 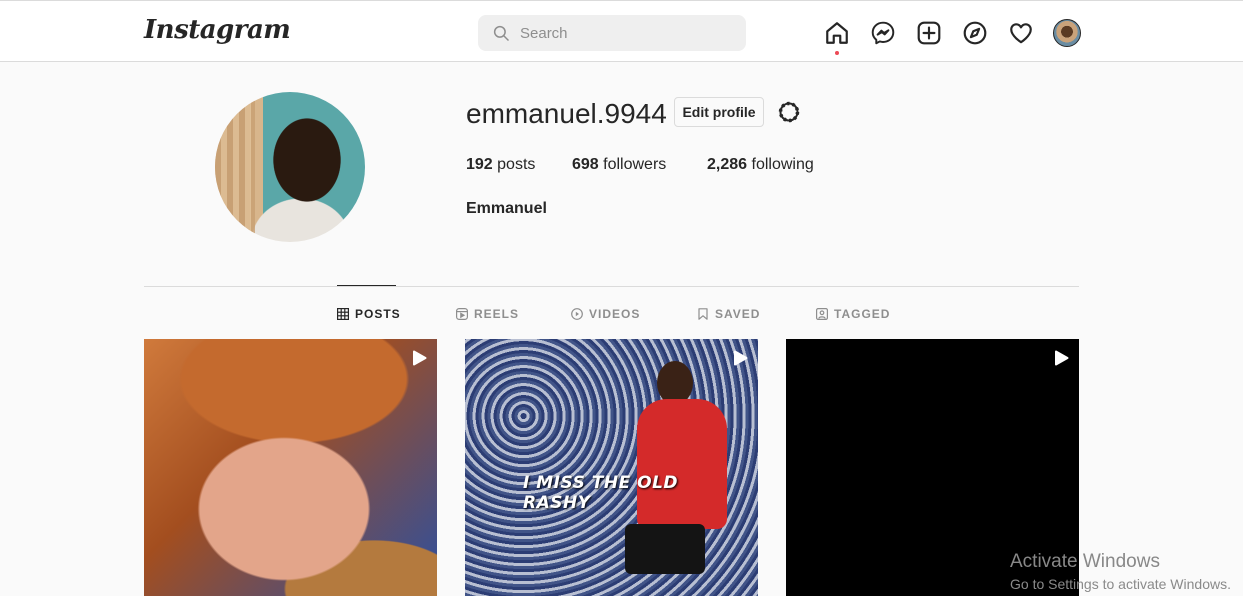 I want to click on followers-label: followers, so click(x=632, y=164).